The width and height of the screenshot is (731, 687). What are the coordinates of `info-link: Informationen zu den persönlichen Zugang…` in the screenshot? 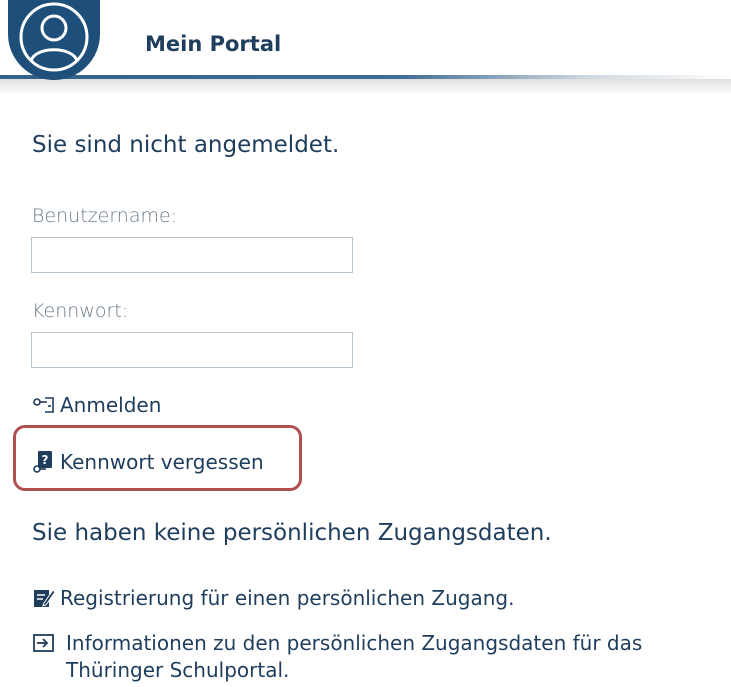 It's located at (337, 657).